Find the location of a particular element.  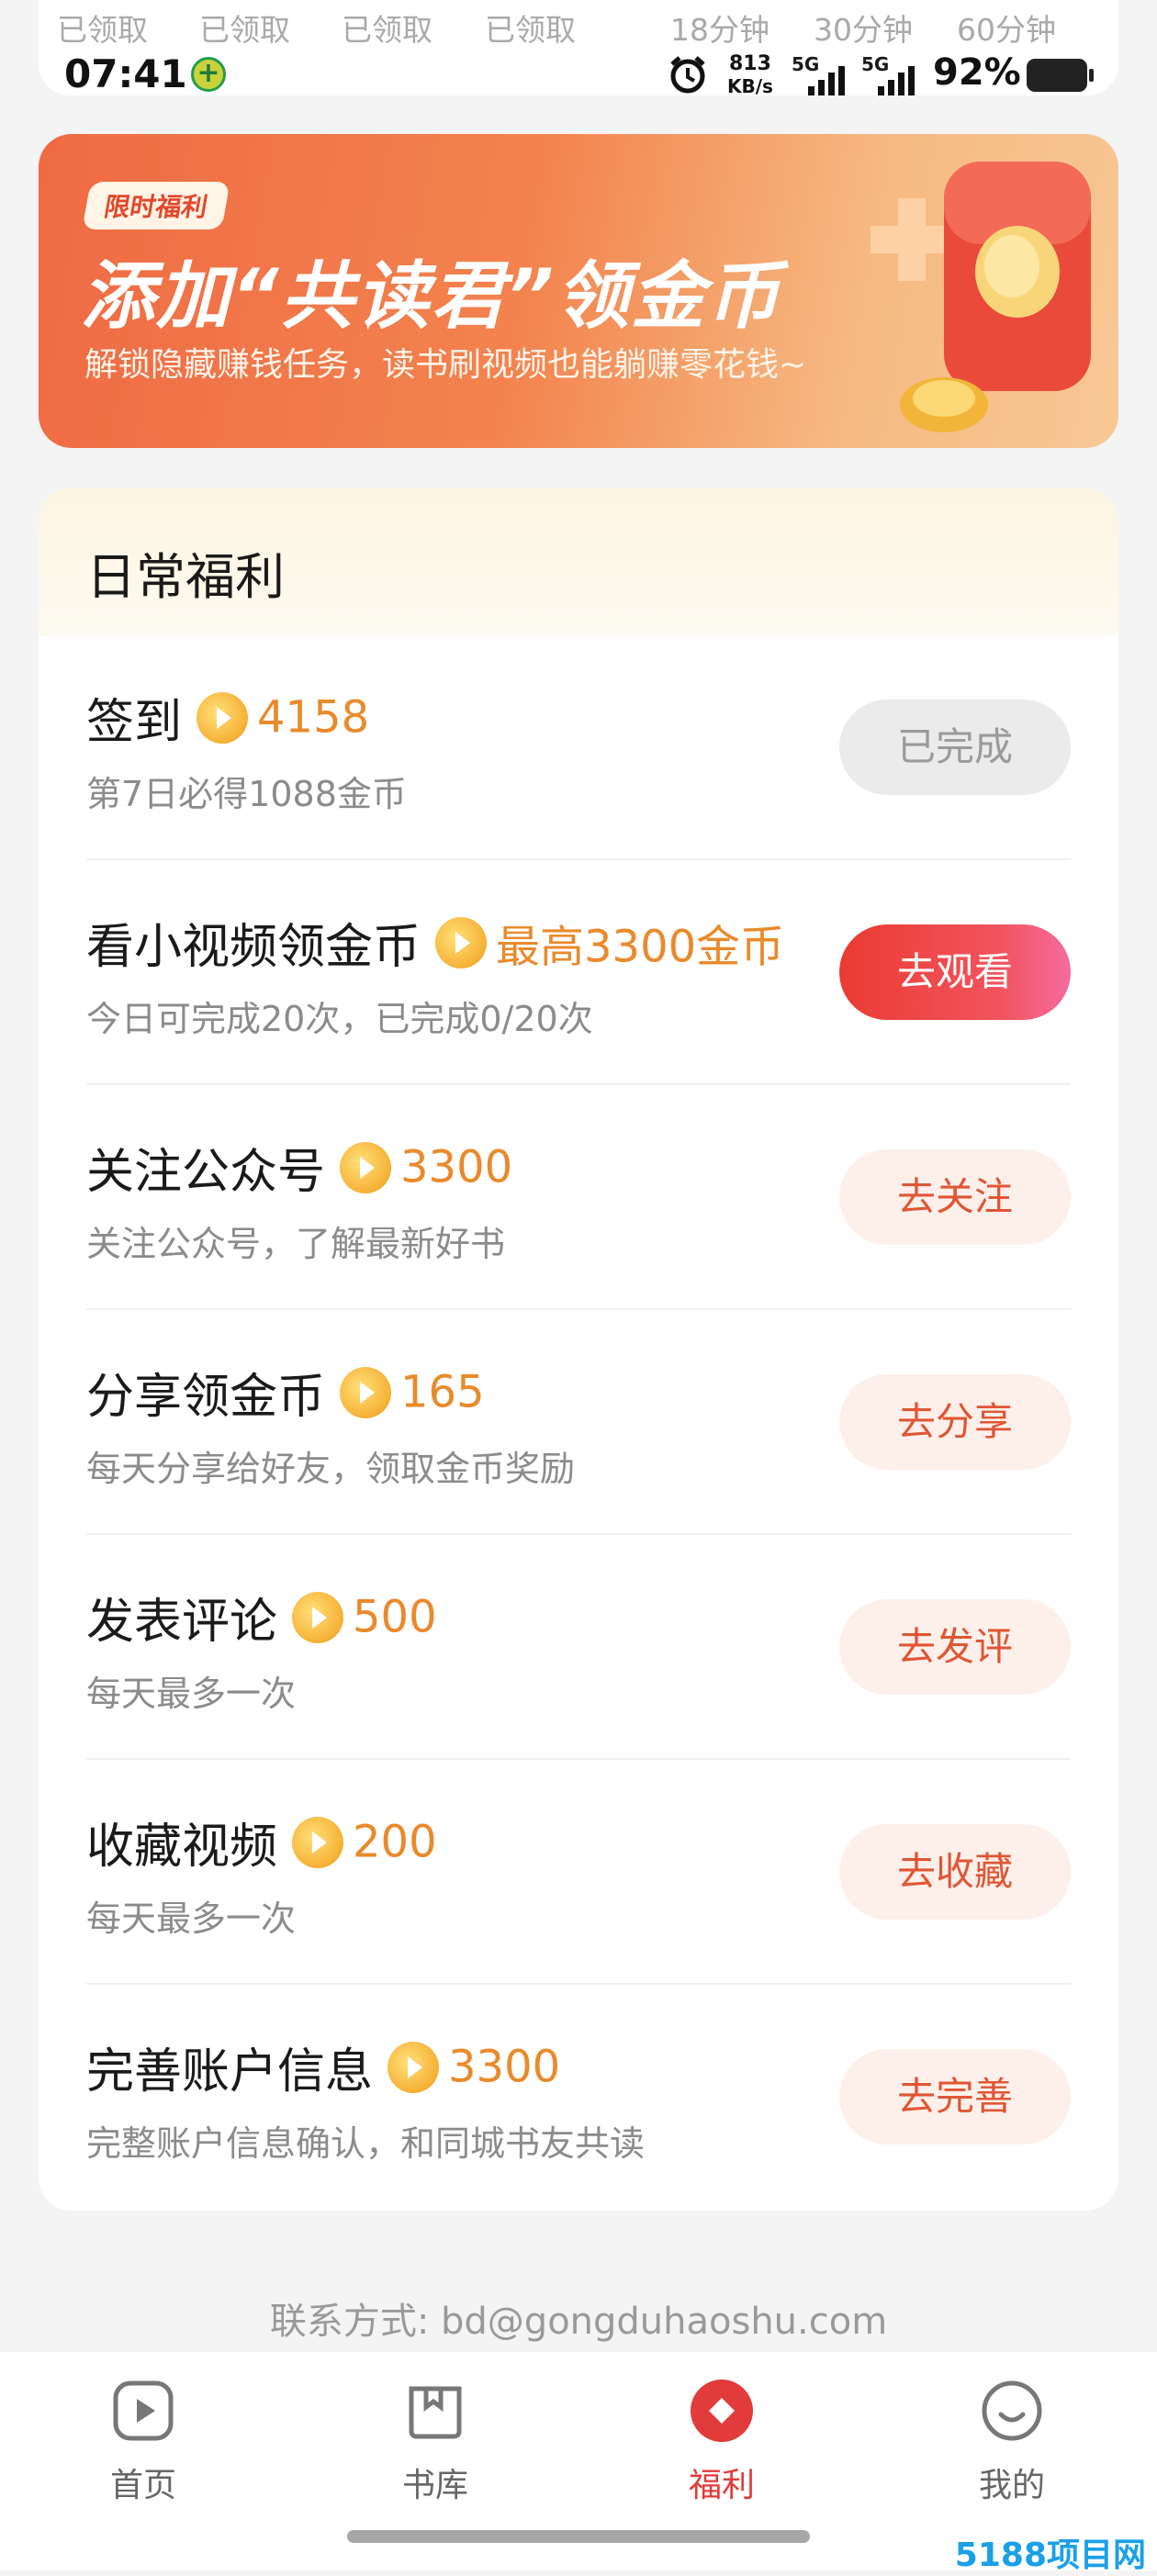

banner-subtitle: 解锁隐藏赚钱任务，读书刷视频也能躺赚零花钱~ is located at coordinates (445, 365).